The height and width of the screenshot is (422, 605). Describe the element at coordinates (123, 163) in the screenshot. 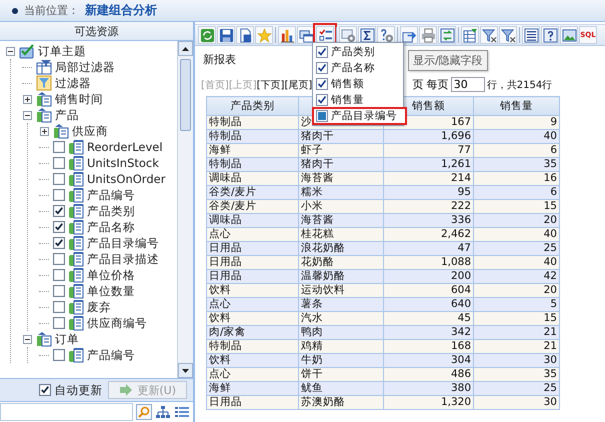

I see `tree-item: UnitsInStock` at that location.